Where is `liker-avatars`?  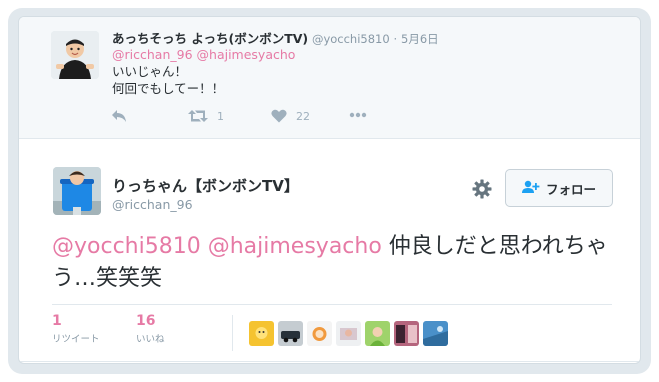
liker-avatars is located at coordinates (348, 333).